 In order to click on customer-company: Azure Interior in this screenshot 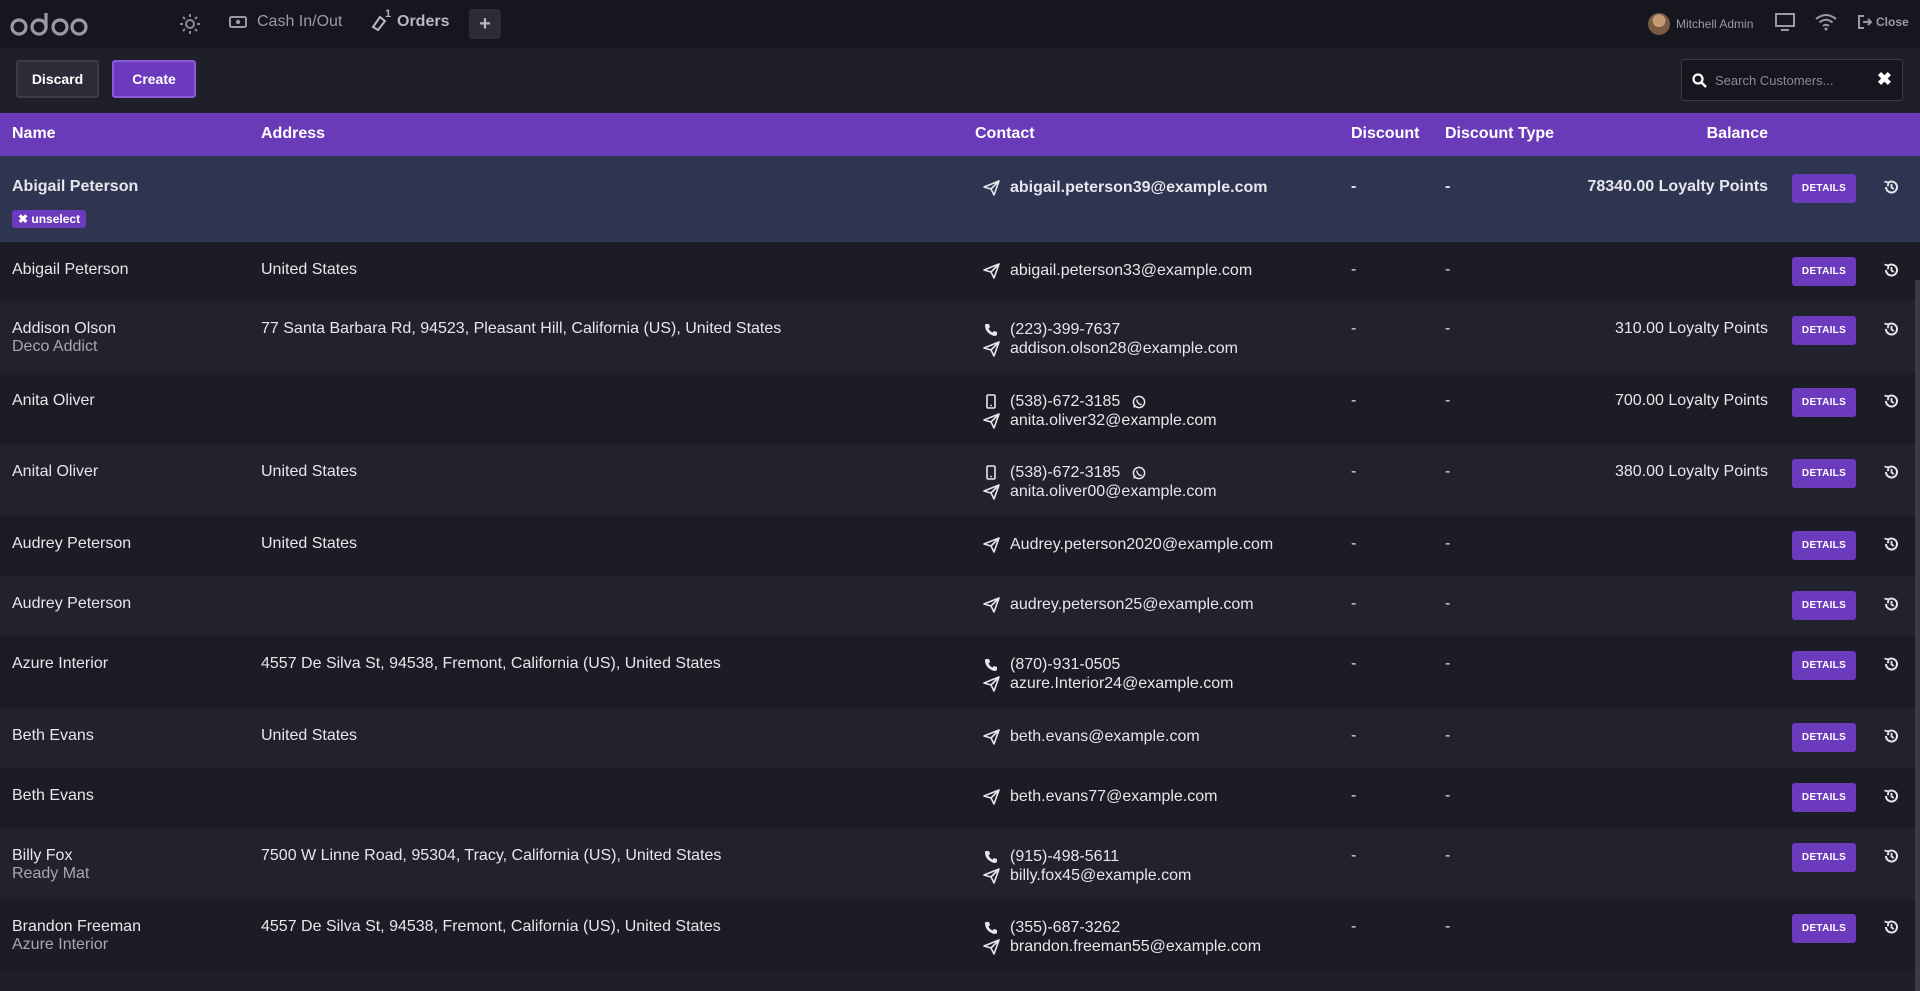, I will do `click(60, 944)`.